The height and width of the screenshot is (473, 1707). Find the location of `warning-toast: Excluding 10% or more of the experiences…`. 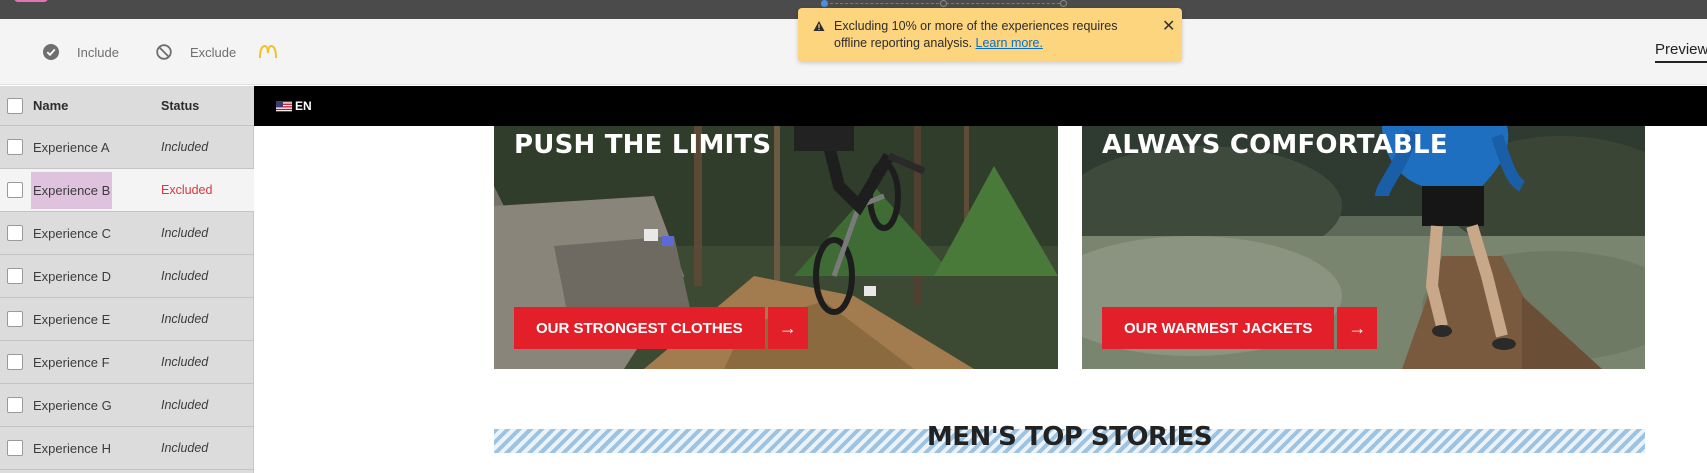

warning-toast: Excluding 10% or more of the experiences… is located at coordinates (990, 35).